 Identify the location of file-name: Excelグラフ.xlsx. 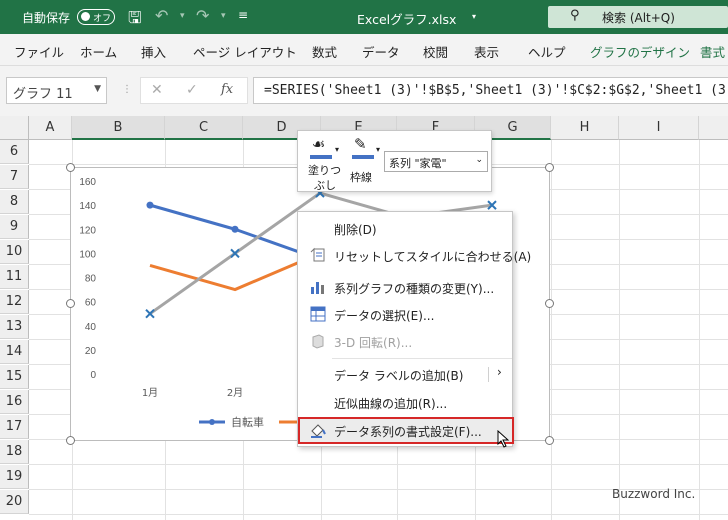
(407, 19).